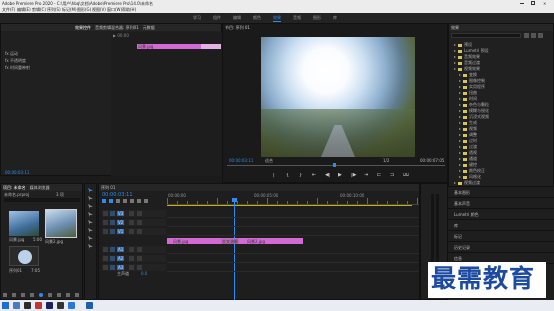  I want to click on transport-button: |▶, so click(354, 175).